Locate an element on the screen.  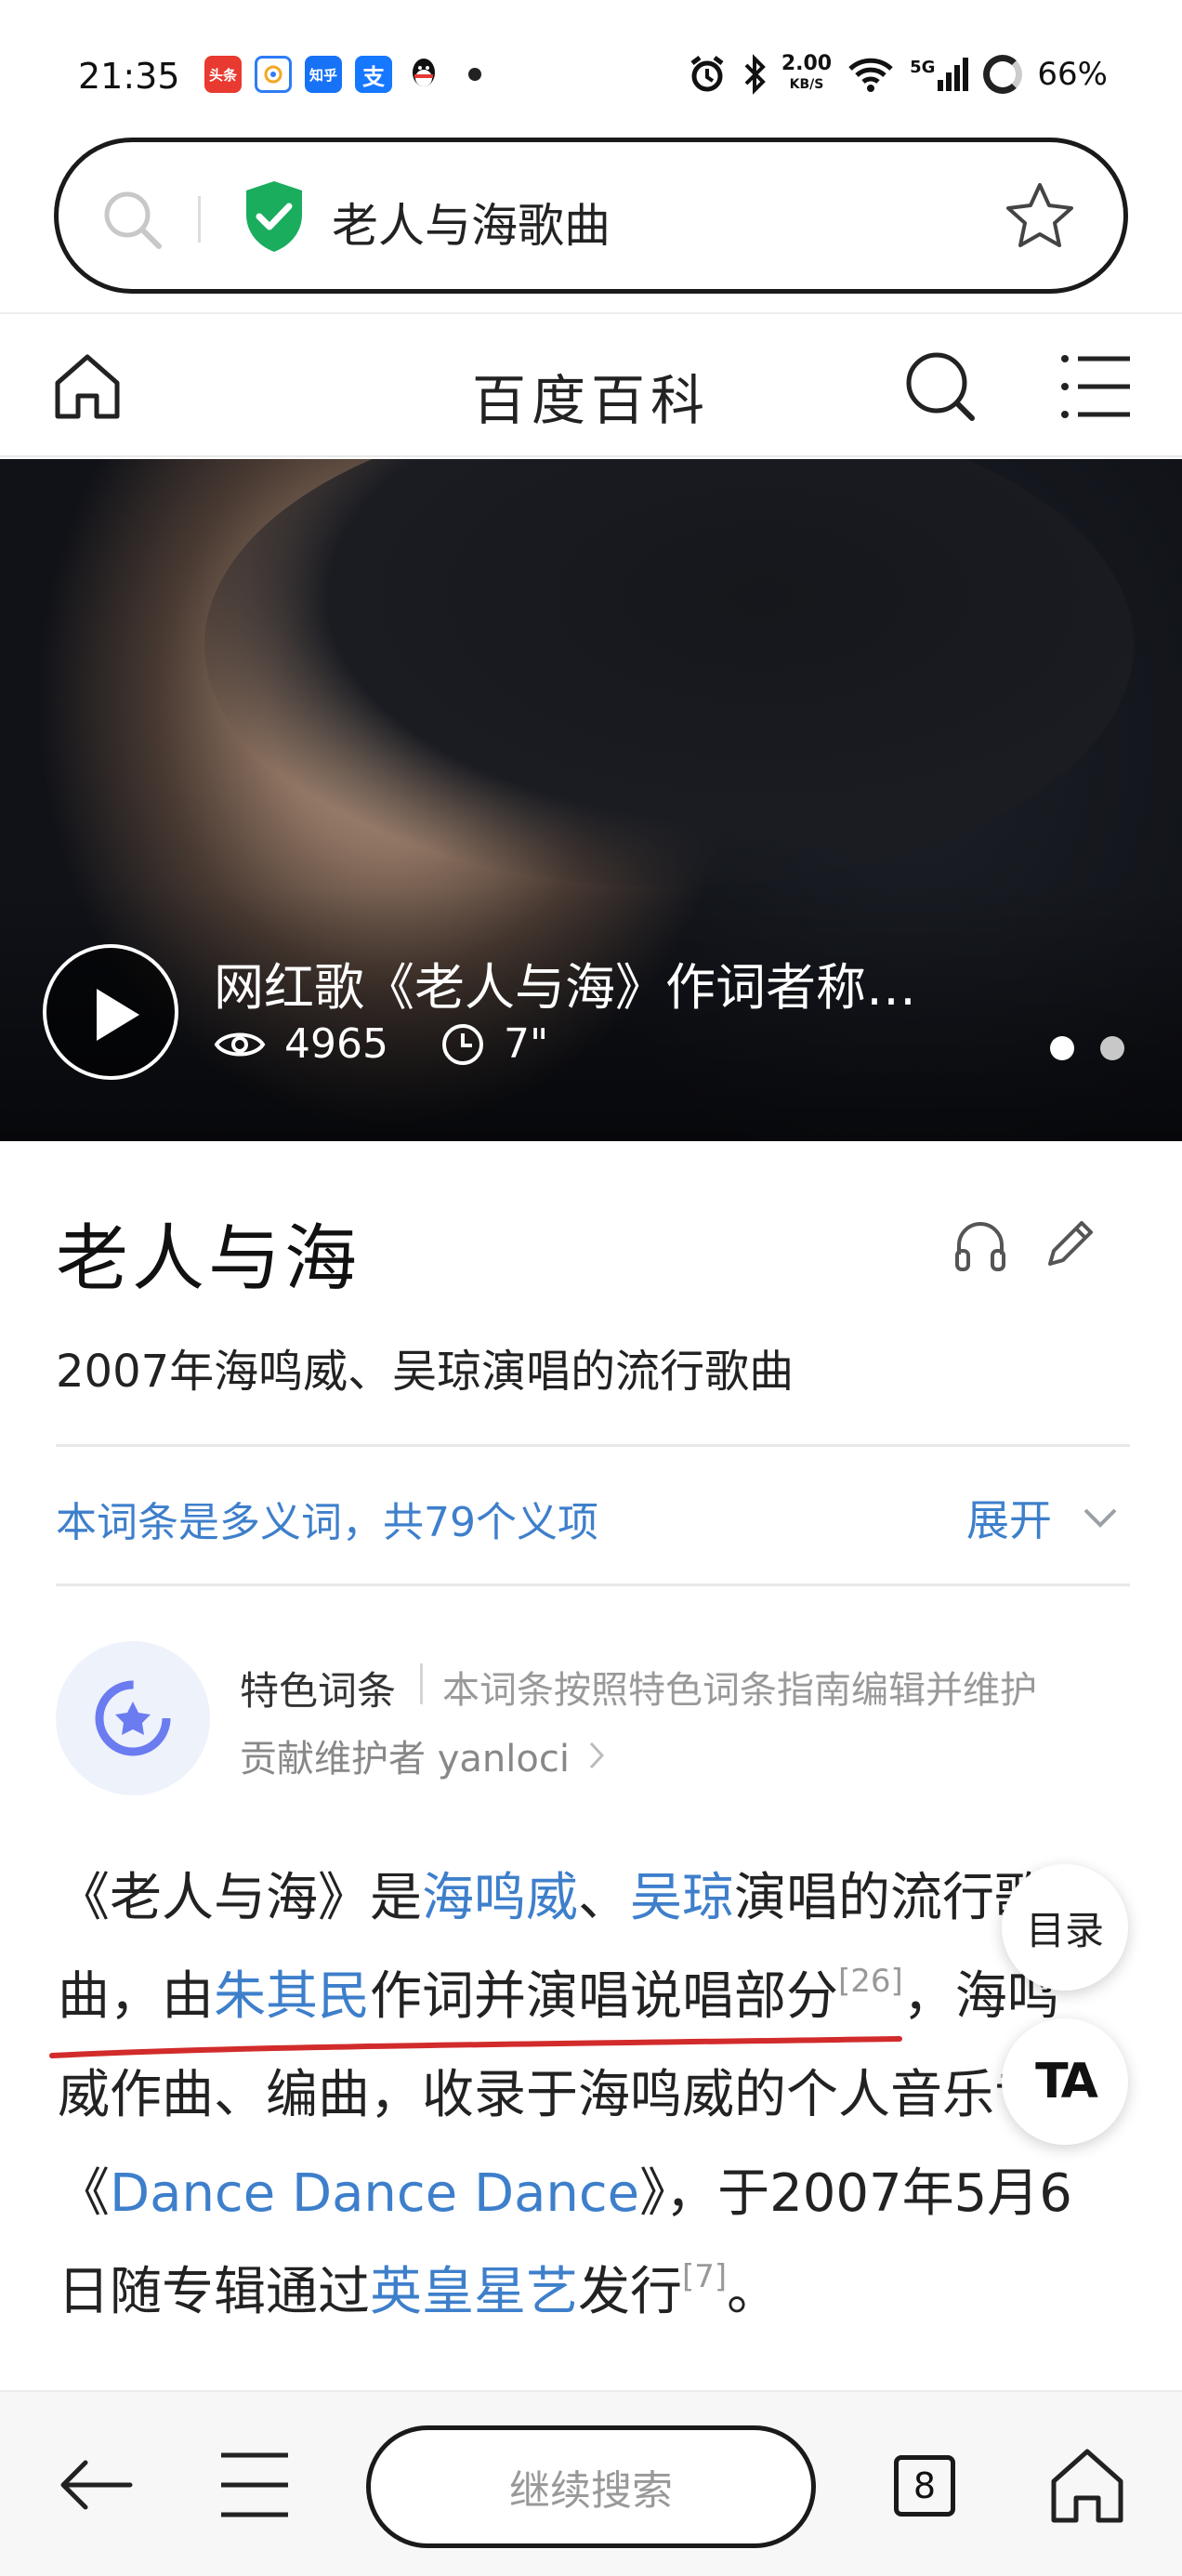
network-speed: 2.00 KB/S is located at coordinates (807, 72).